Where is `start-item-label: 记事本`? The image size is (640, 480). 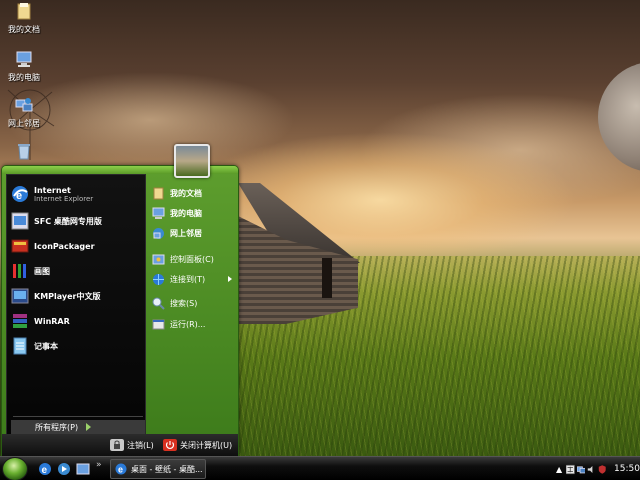 start-item-label: 记事本 is located at coordinates (46, 346).